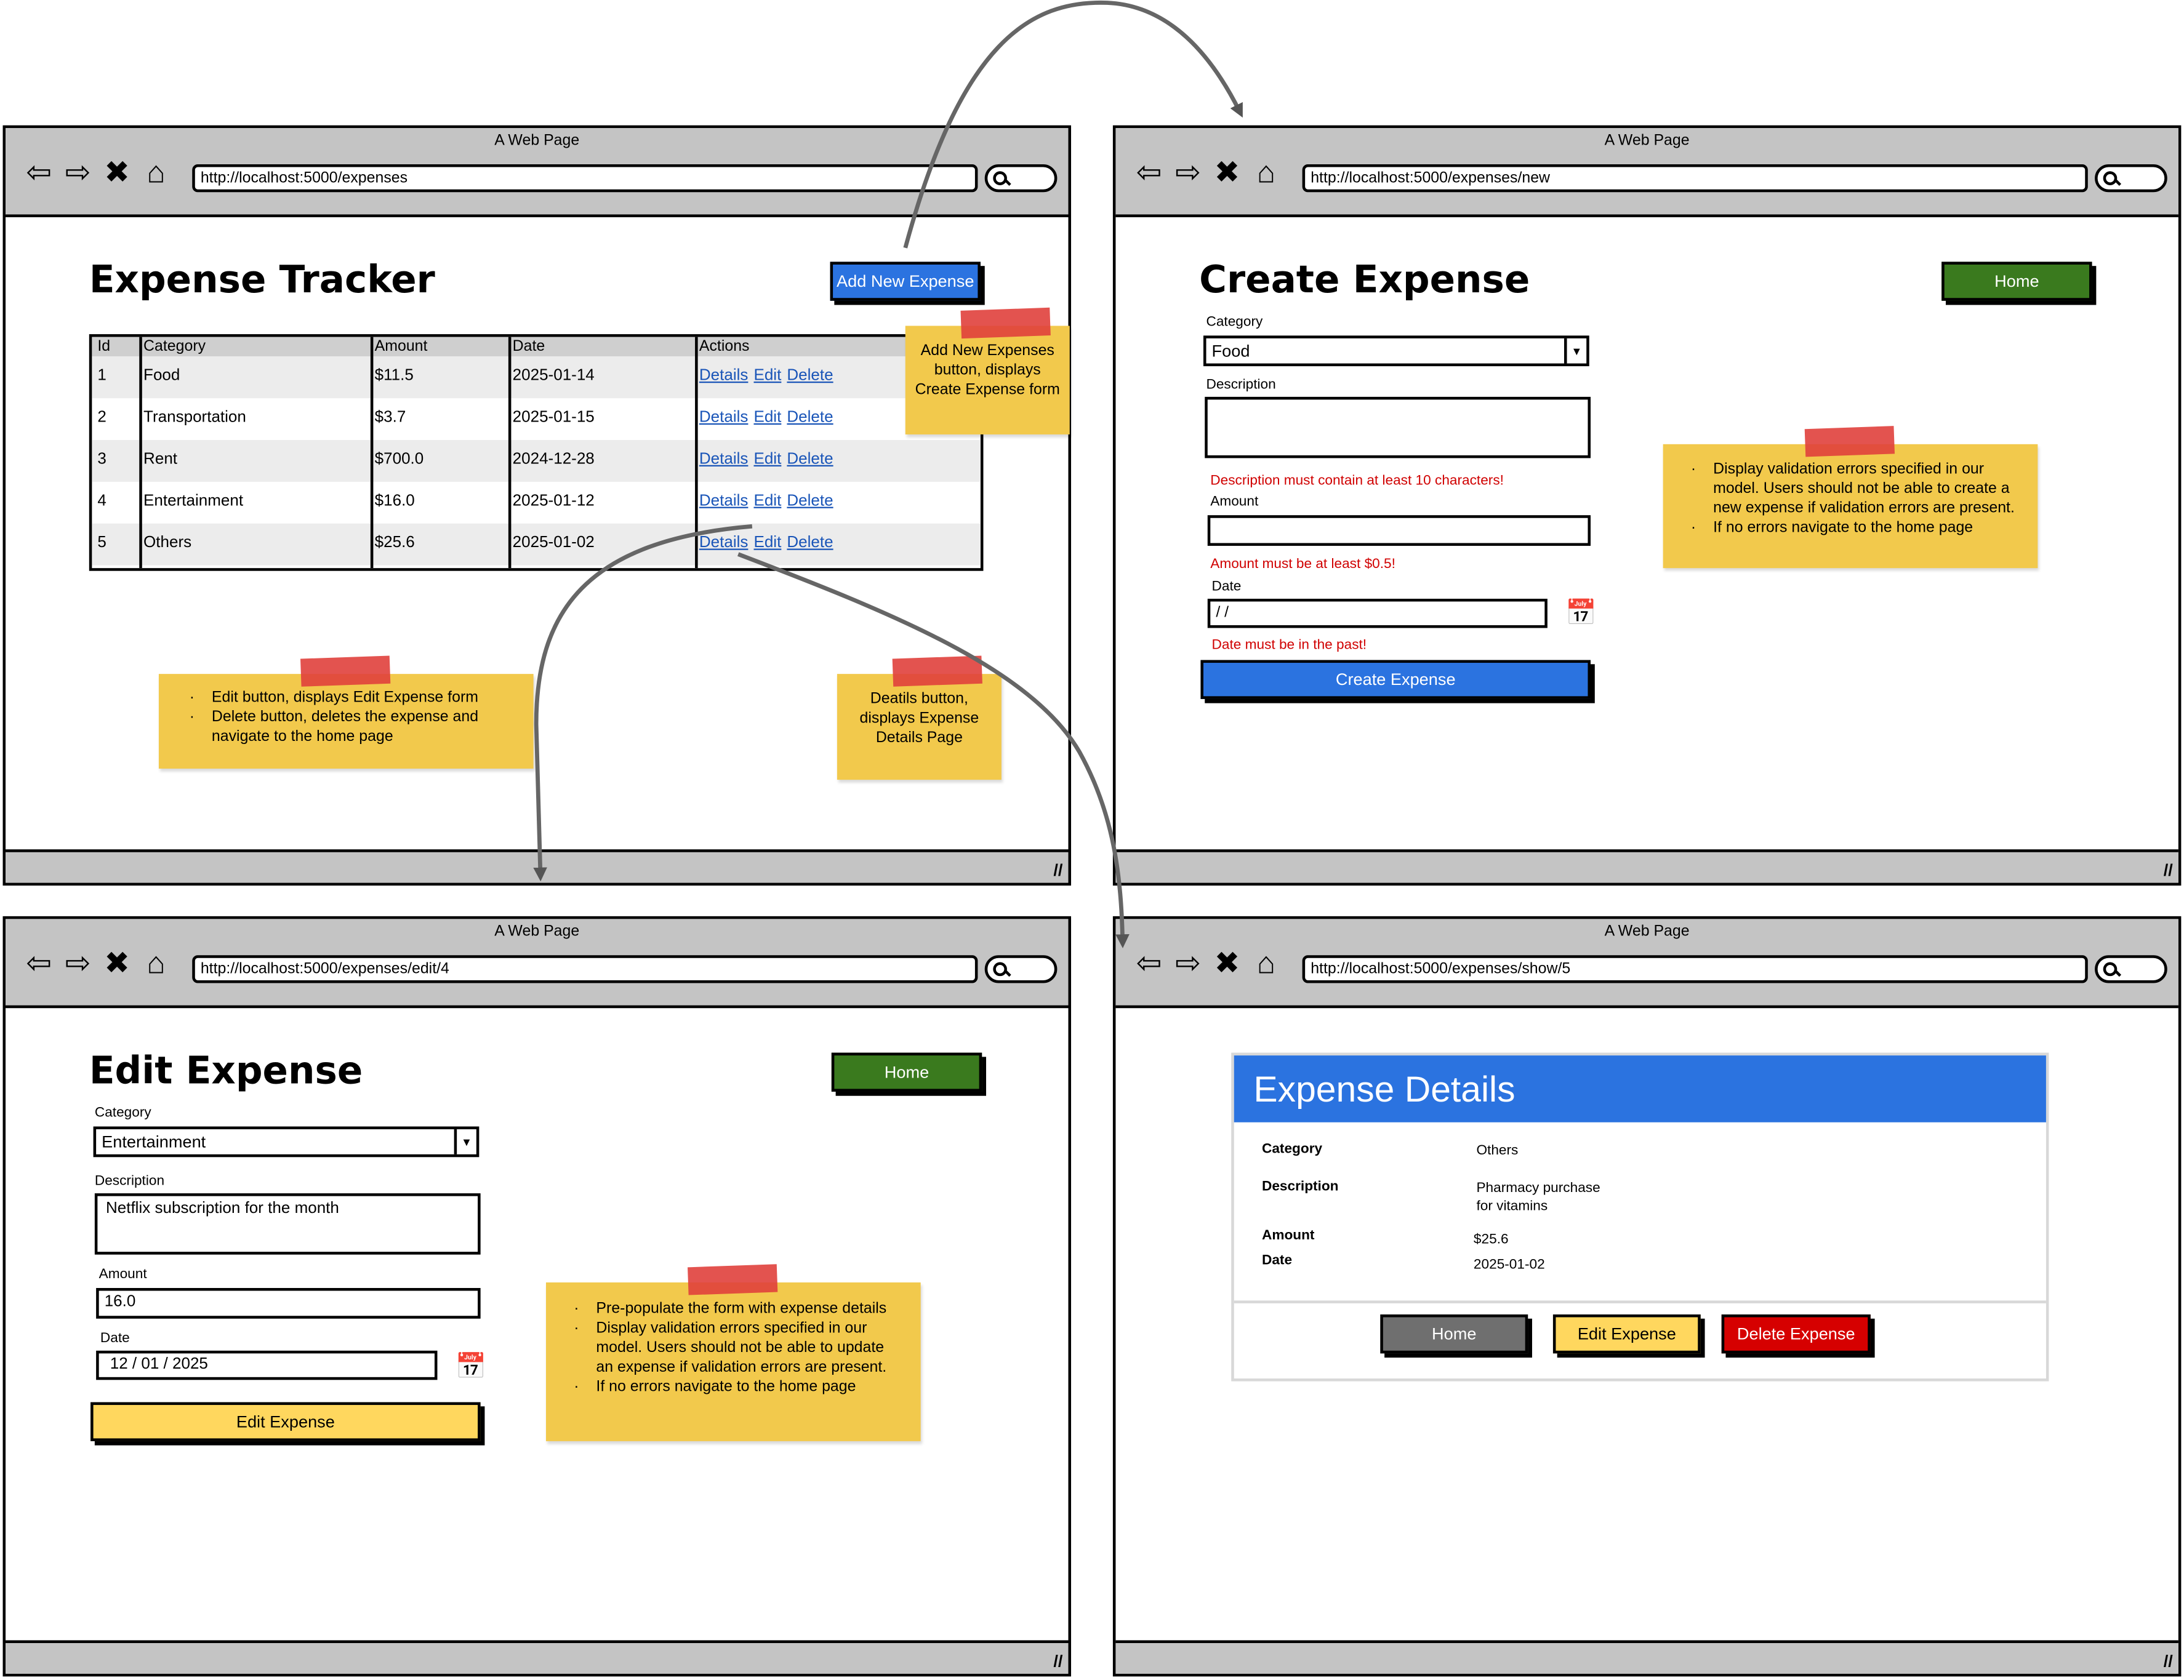 Image resolution: width=2184 pixels, height=1680 pixels. I want to click on arrow-edit-to-edit-page, so click(643, 703).